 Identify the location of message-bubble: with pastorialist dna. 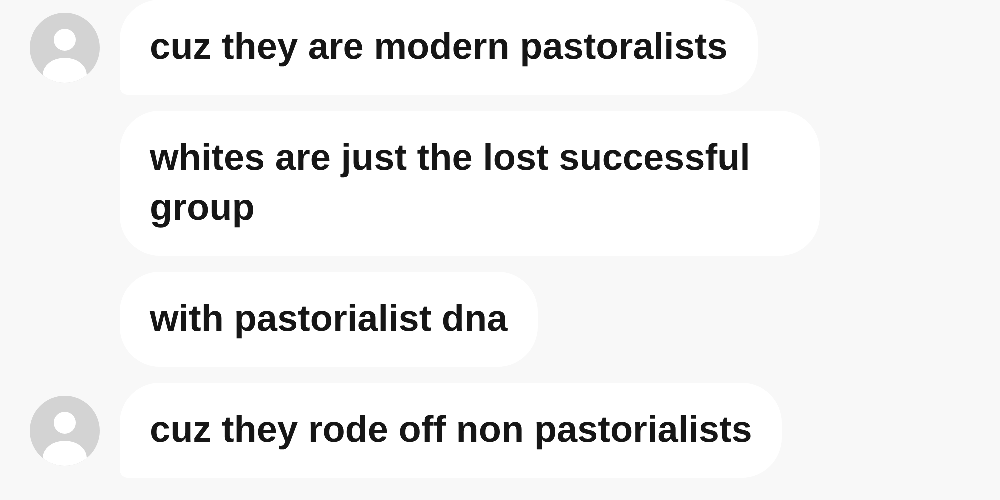
(329, 319).